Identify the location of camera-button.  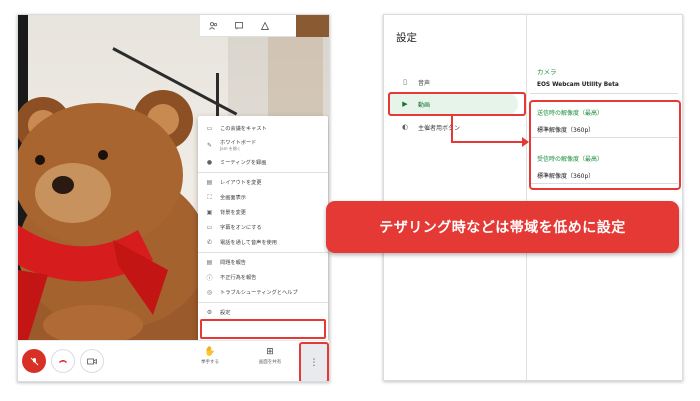
(92, 361).